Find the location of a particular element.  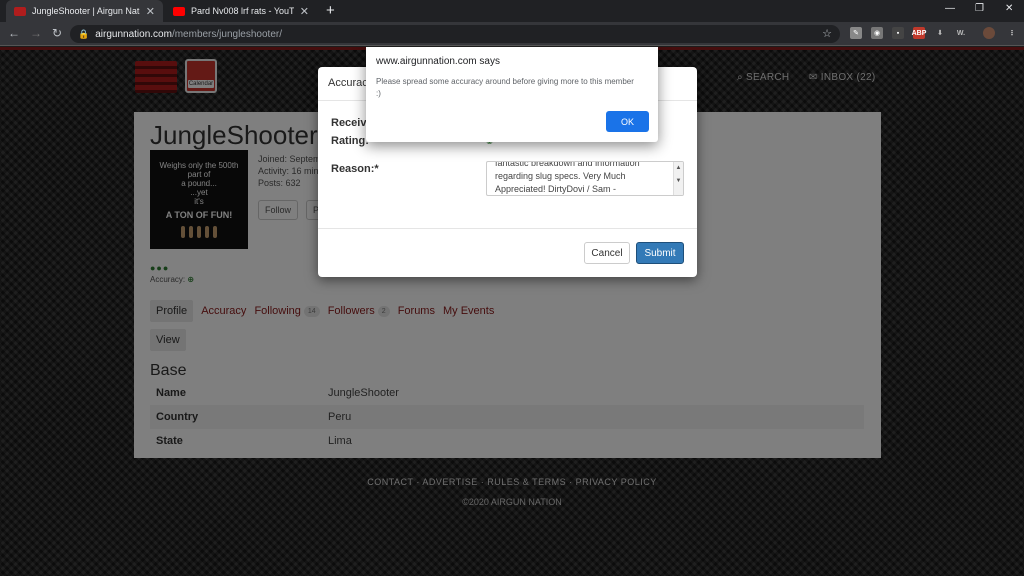

rating-label: Rating: is located at coordinates (350, 141).